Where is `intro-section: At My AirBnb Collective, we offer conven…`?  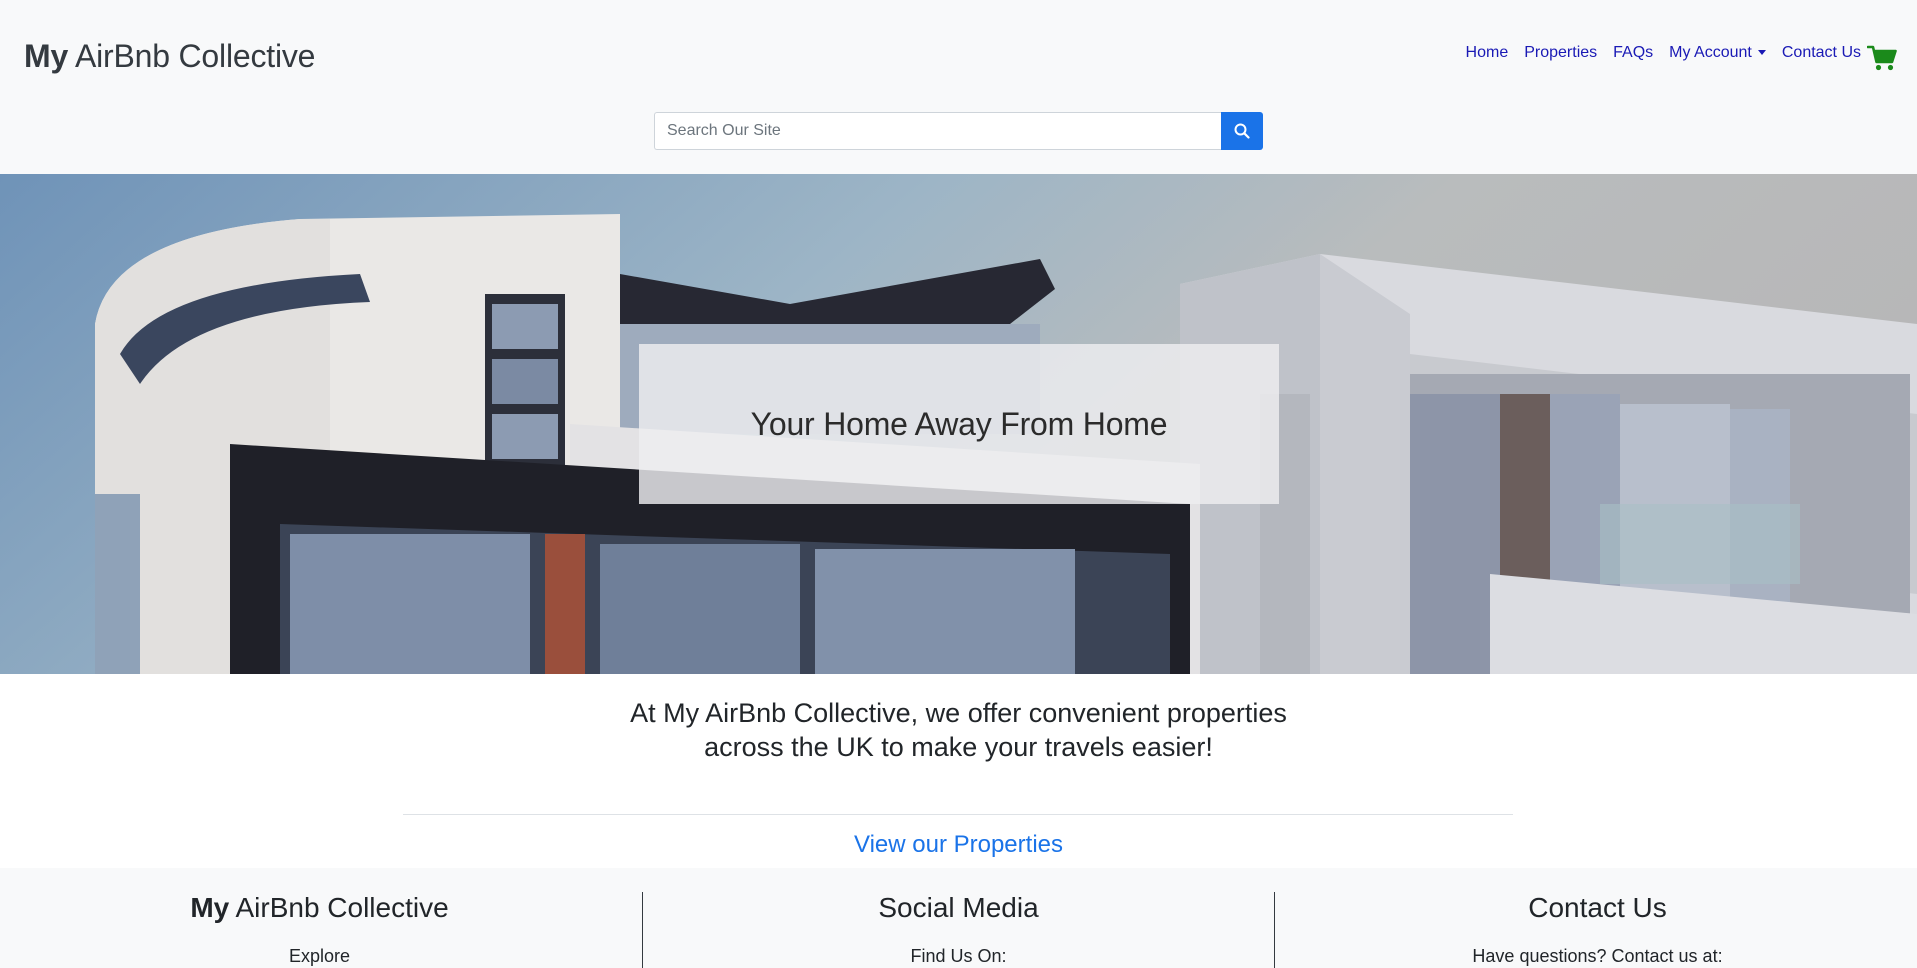
intro-section: At My AirBnb Collective, we offer conven… is located at coordinates (958, 719).